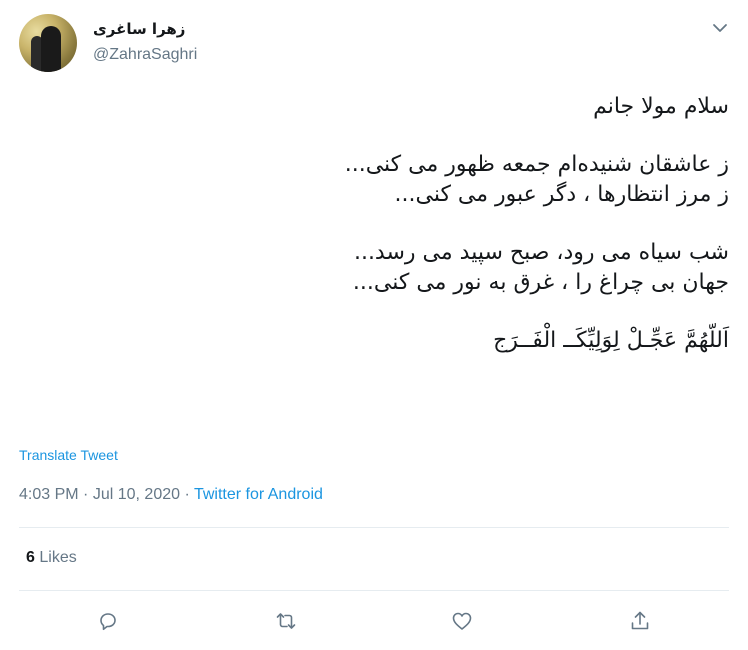 This screenshot has height=650, width=748. What do you see at coordinates (139, 29) in the screenshot?
I see `display-name: زهرا ساغری` at bounding box center [139, 29].